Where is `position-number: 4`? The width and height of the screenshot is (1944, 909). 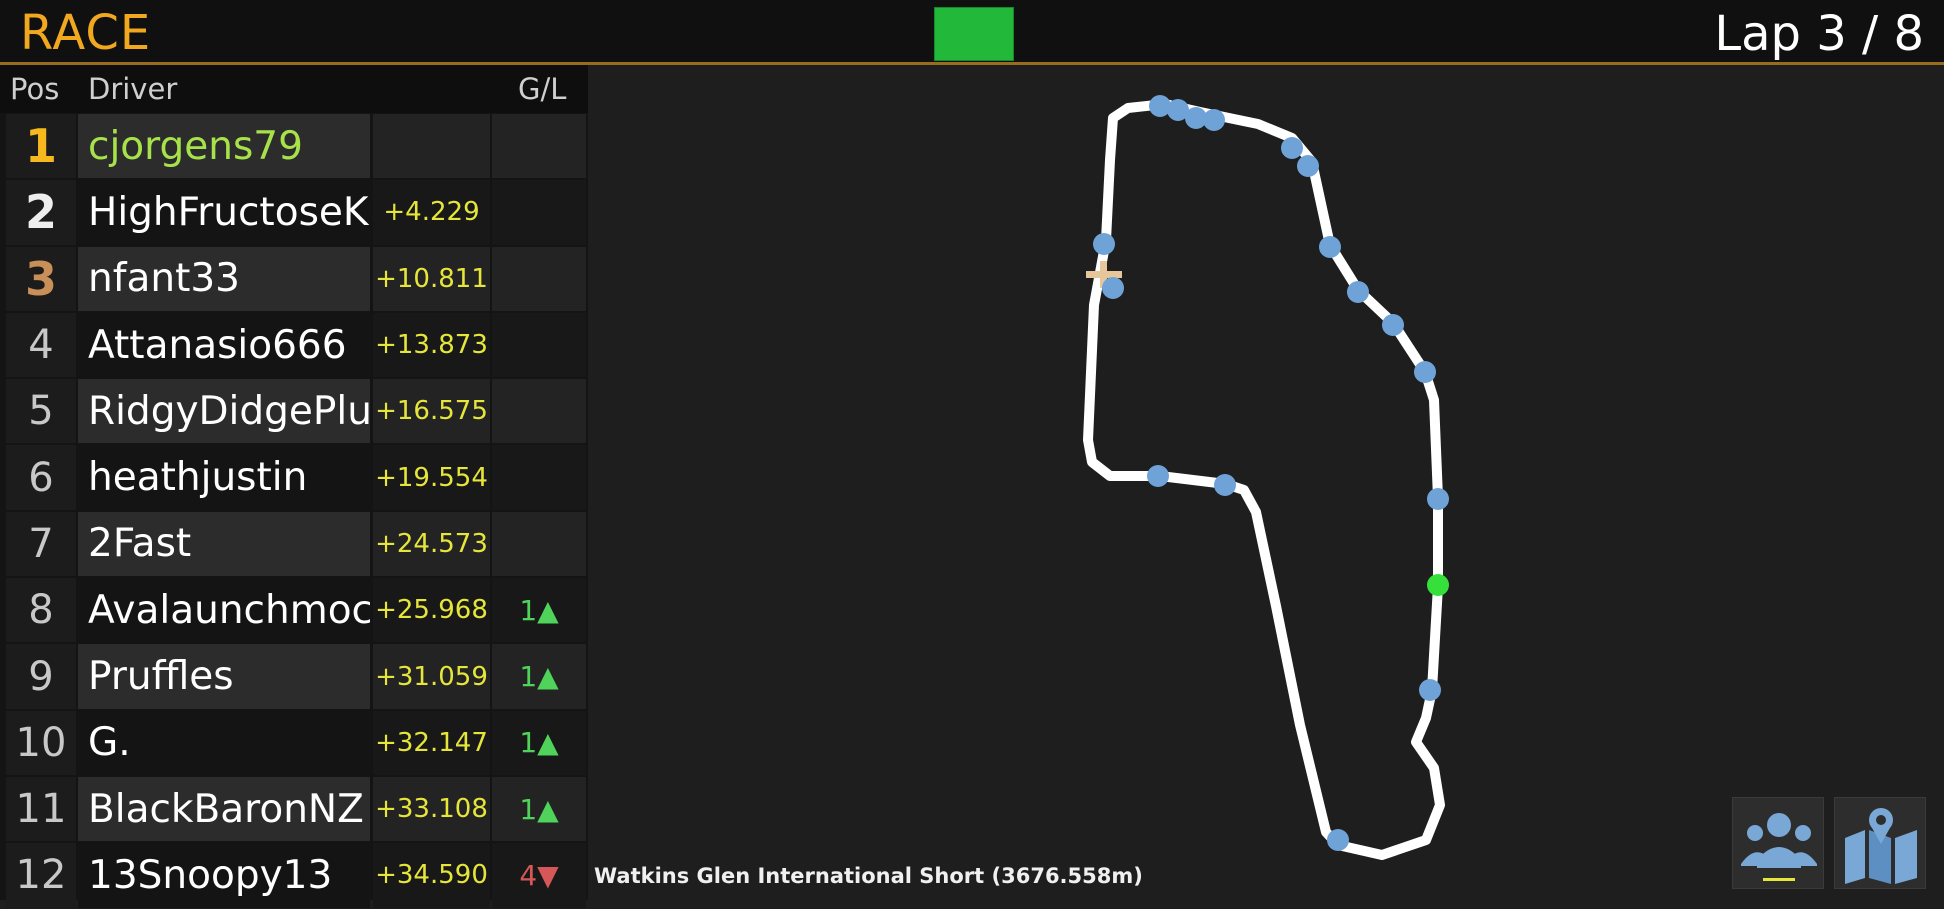
position-number: 4 is located at coordinates (41, 345).